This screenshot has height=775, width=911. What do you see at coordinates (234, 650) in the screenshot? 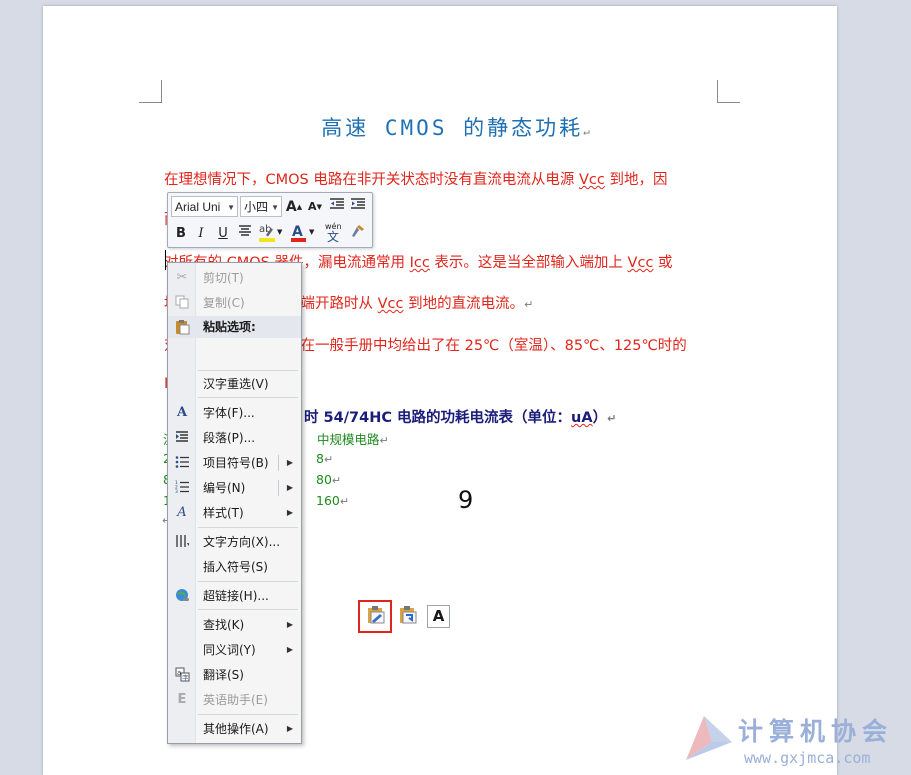
I see `menu-item-synonyms: 同义词(Y) ▶` at bounding box center [234, 650].